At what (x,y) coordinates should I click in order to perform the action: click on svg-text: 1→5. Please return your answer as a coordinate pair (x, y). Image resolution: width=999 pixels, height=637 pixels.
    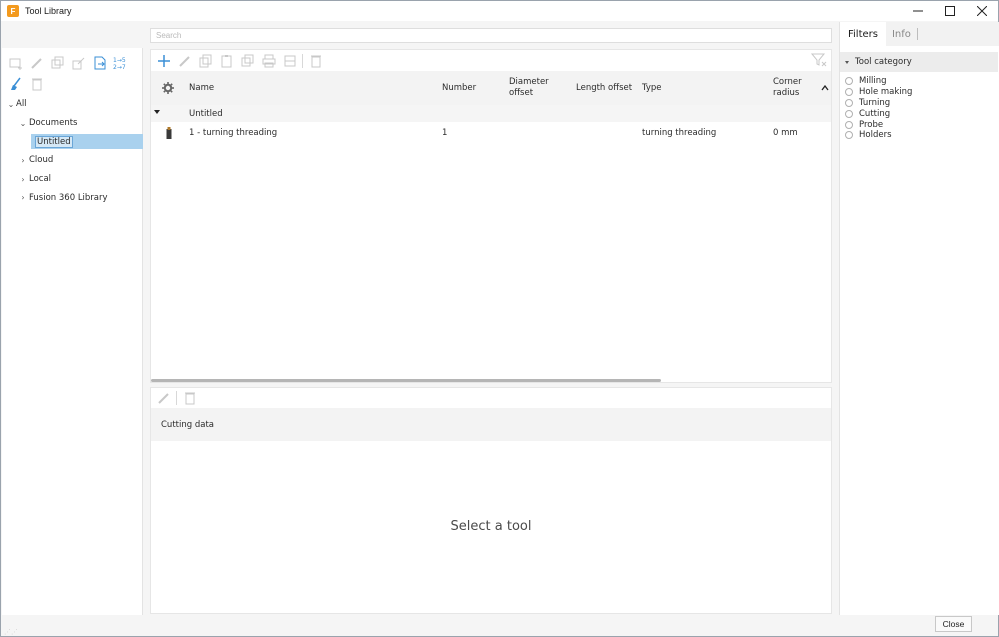
    Looking at the image, I should click on (119, 60).